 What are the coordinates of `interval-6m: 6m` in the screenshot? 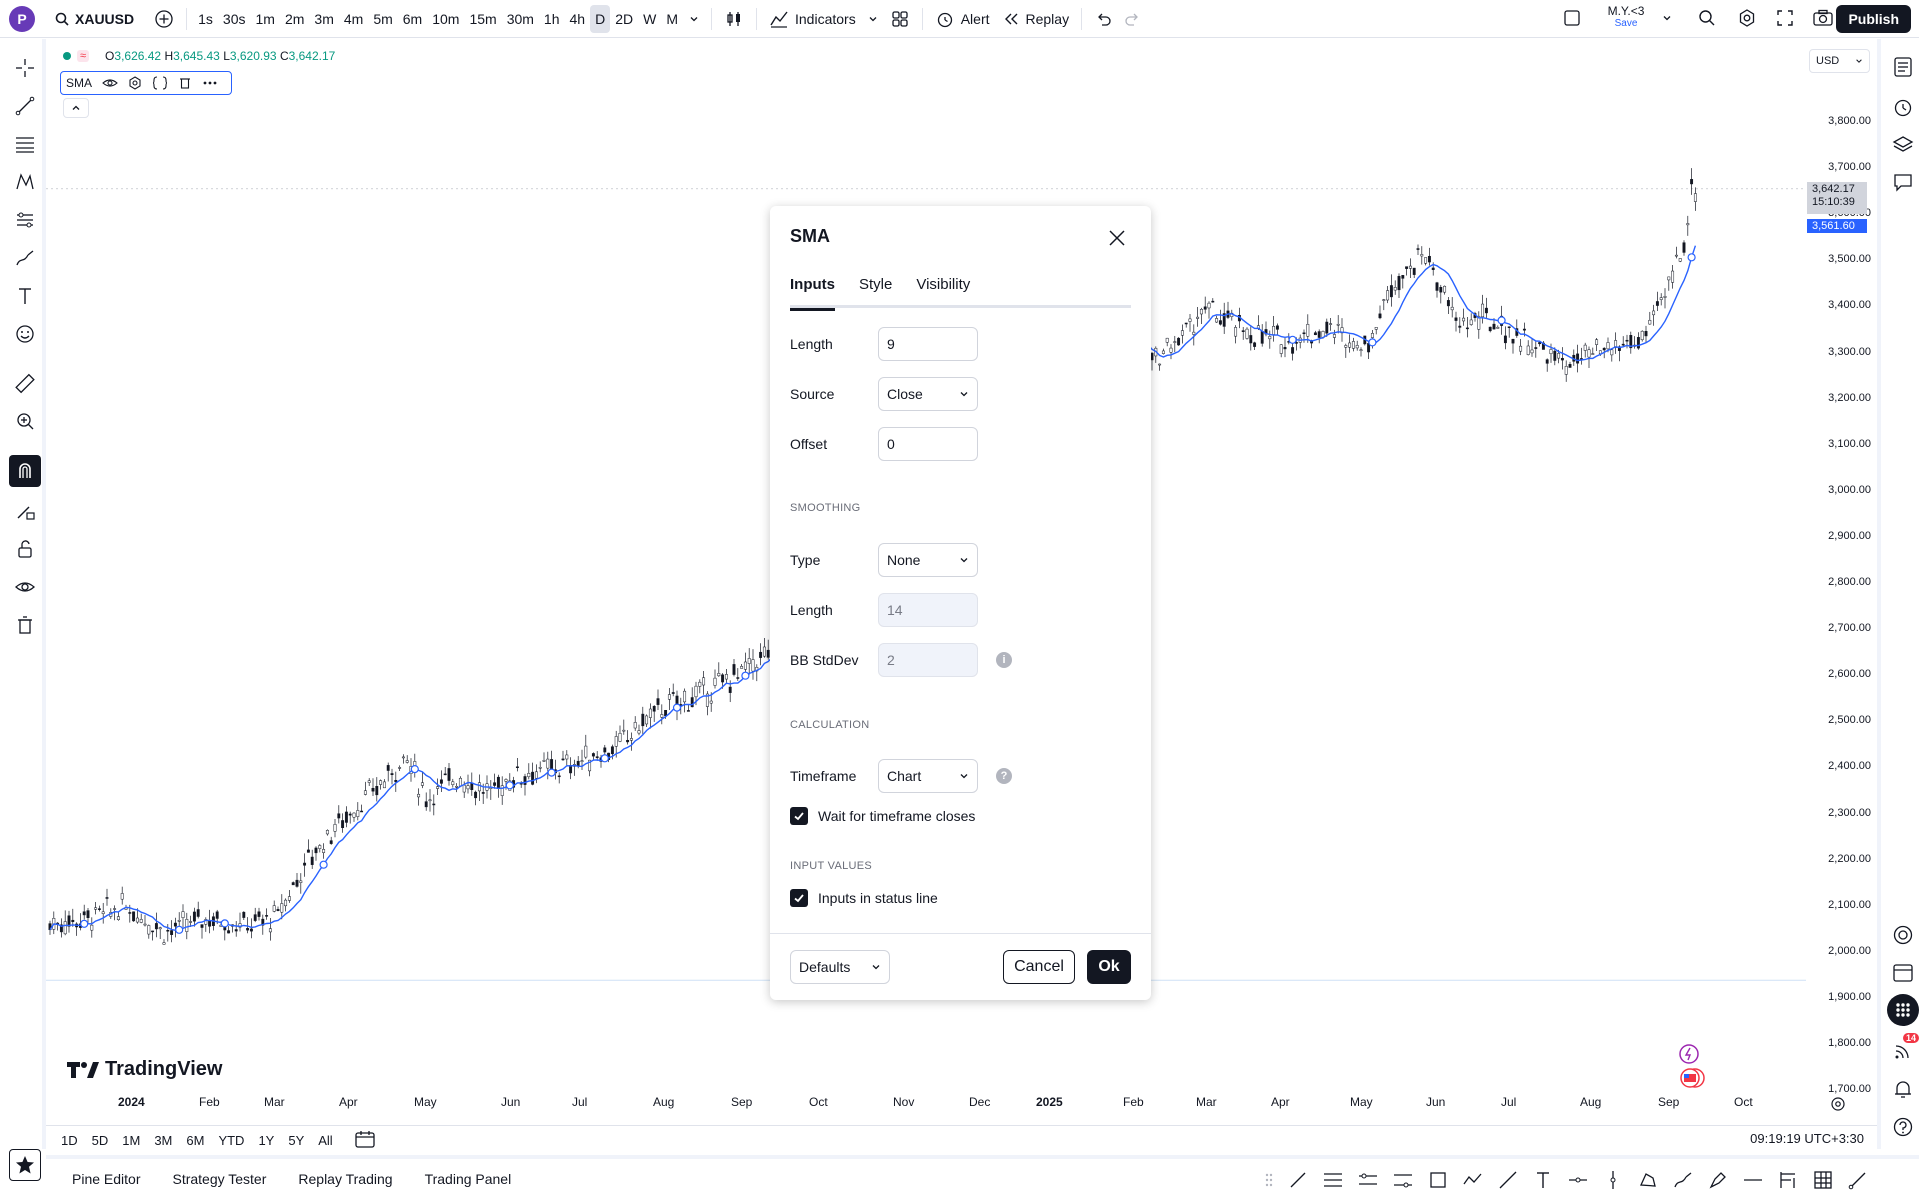 It's located at (412, 19).